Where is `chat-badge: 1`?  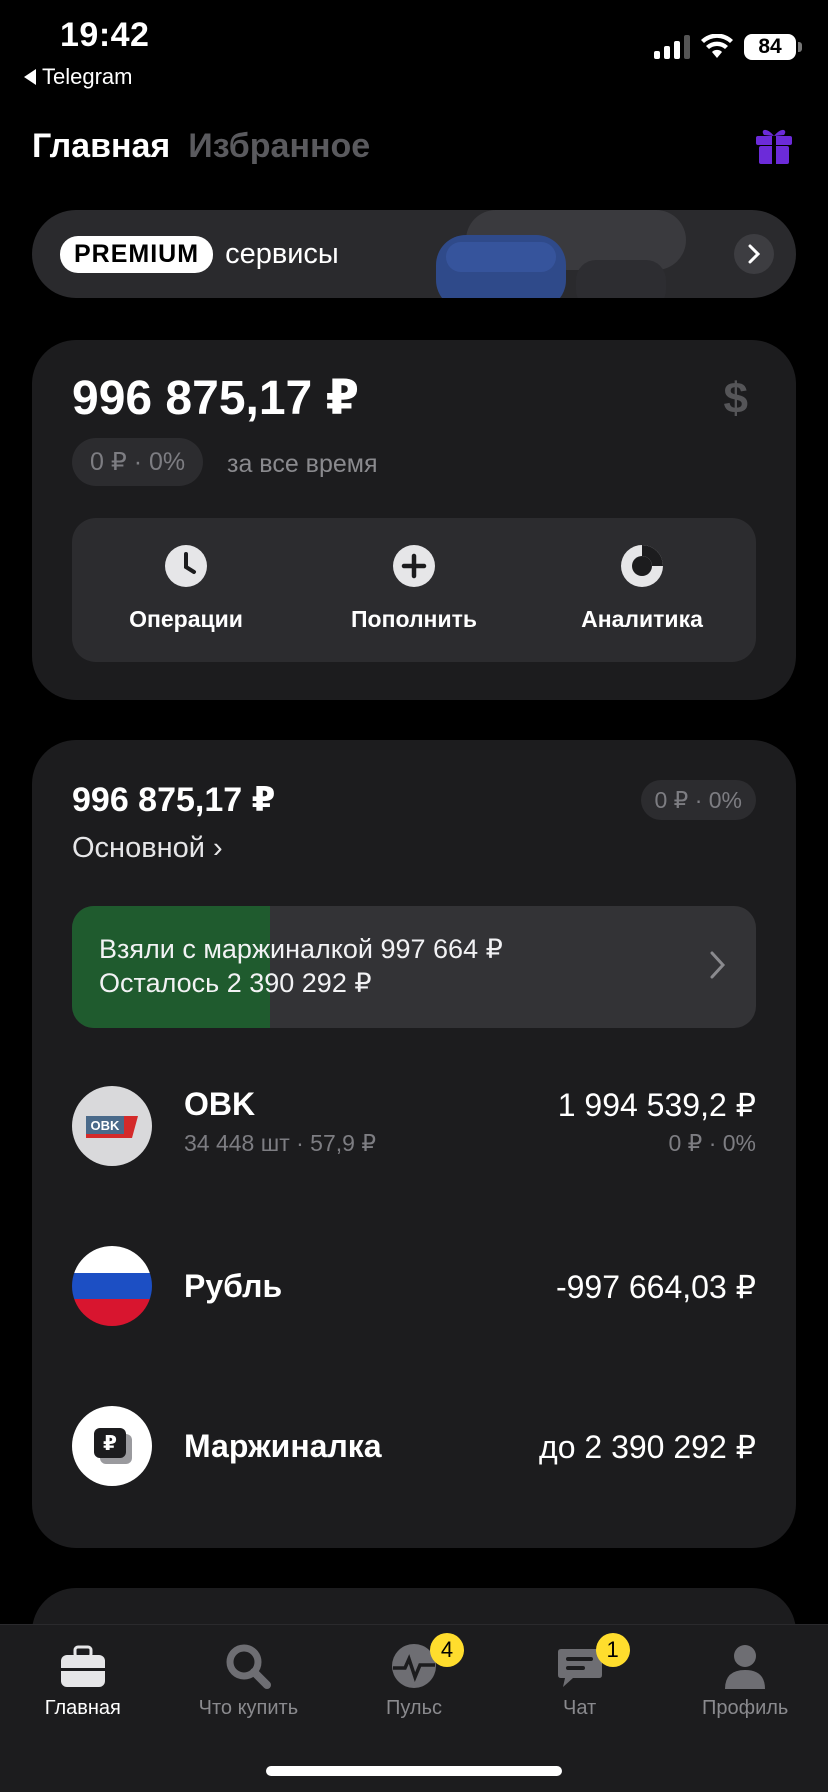 chat-badge: 1 is located at coordinates (612, 1650).